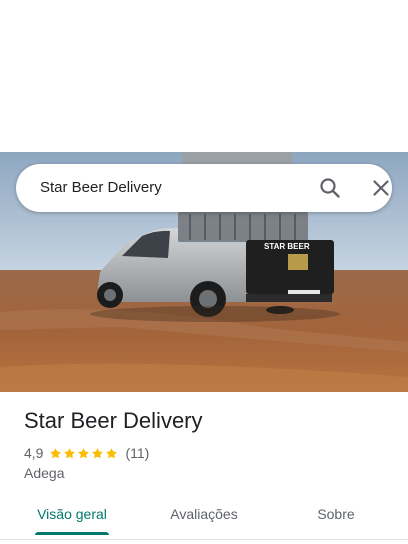  What do you see at coordinates (44, 473) in the screenshot?
I see `place-category: Adega` at bounding box center [44, 473].